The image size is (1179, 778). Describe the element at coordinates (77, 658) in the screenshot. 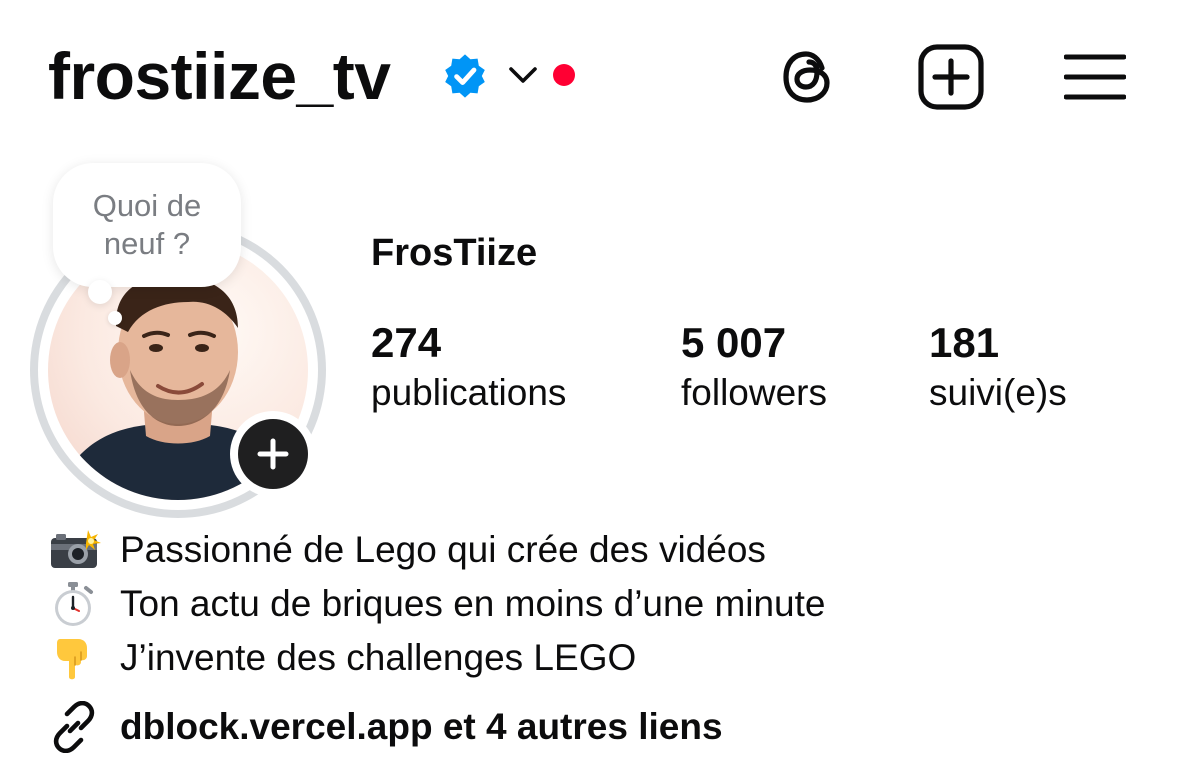

I see `pointing-down-hand-icon` at that location.